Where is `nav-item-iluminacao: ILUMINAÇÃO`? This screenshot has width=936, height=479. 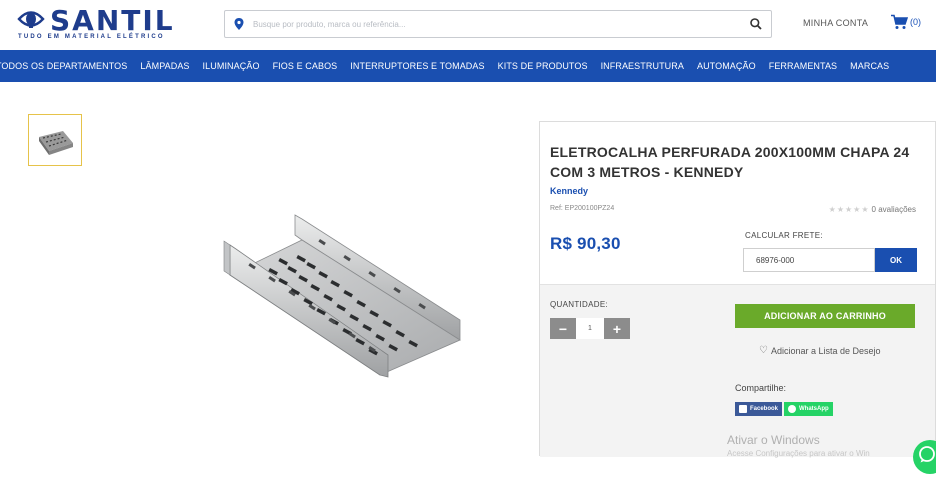 nav-item-iluminacao: ILUMINAÇÃO is located at coordinates (231, 66).